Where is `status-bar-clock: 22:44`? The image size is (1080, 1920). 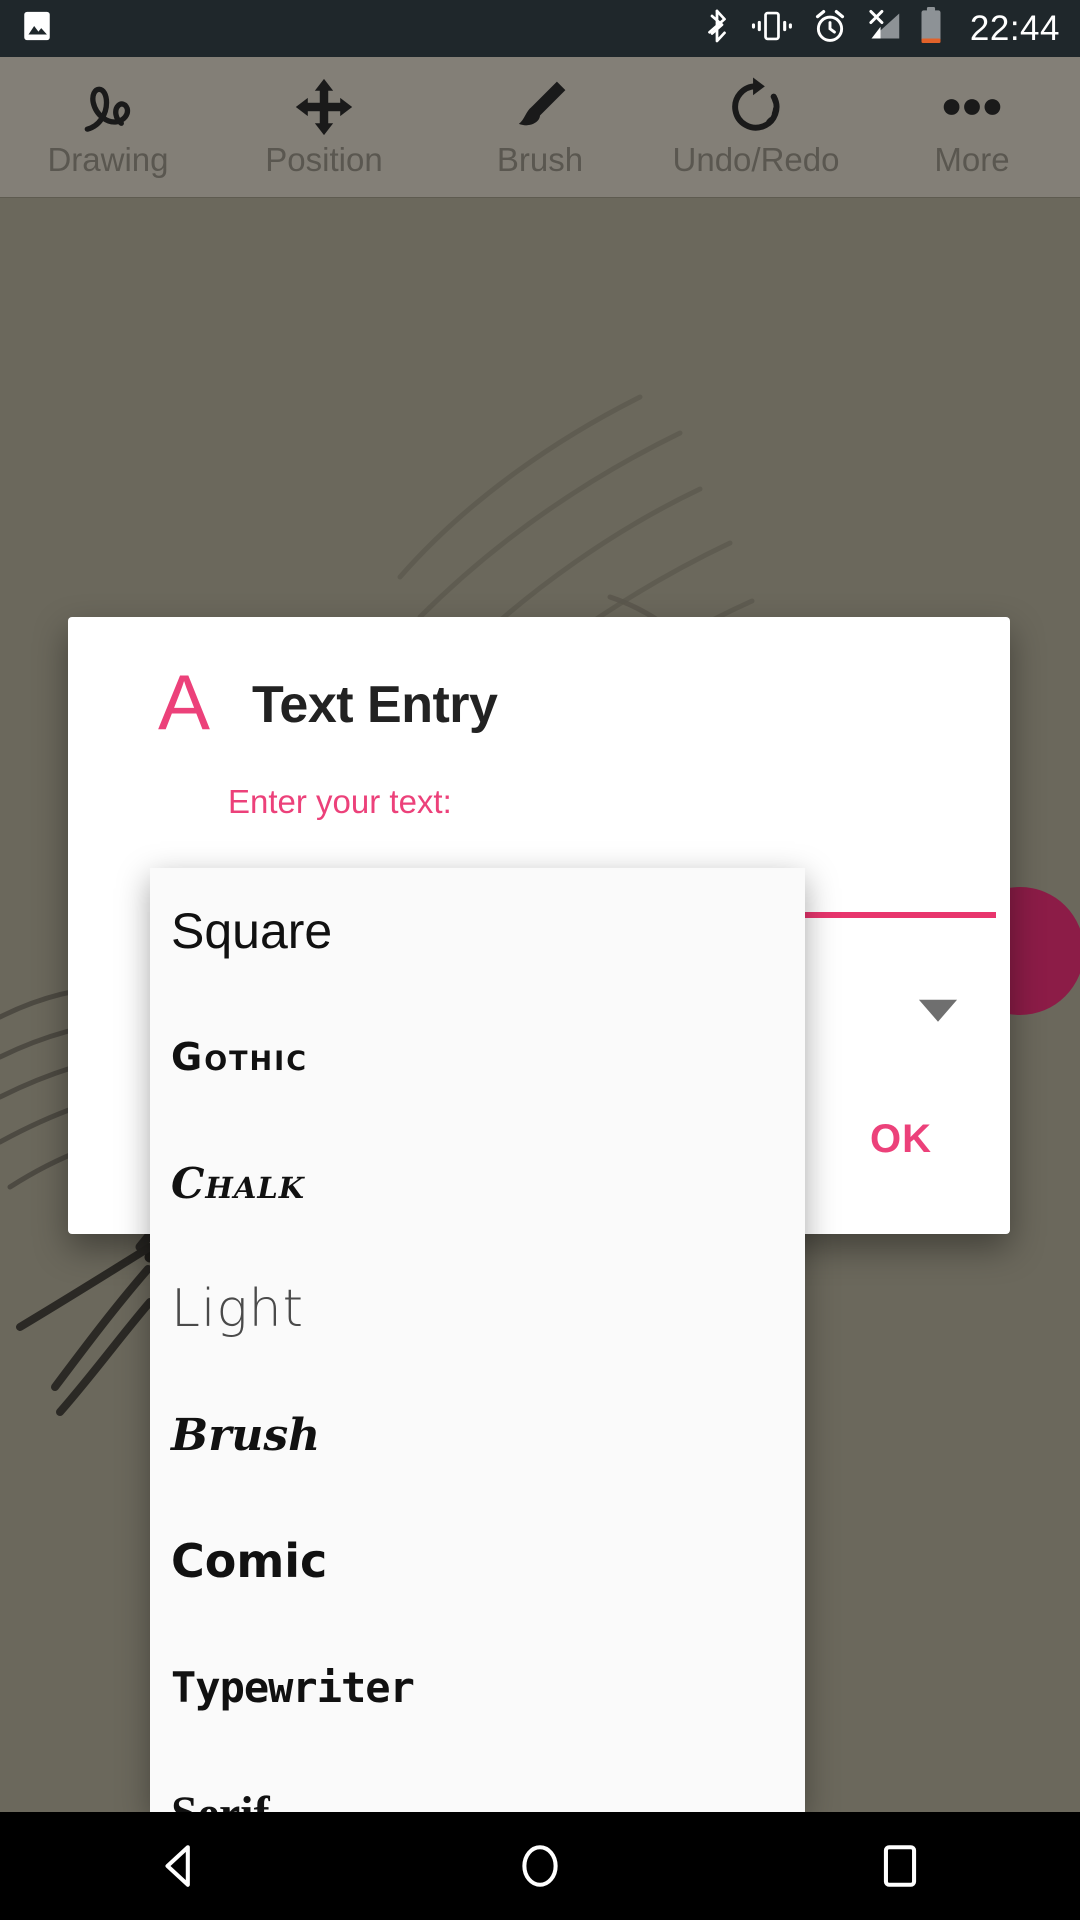 status-bar-clock: 22:44 is located at coordinates (1014, 28).